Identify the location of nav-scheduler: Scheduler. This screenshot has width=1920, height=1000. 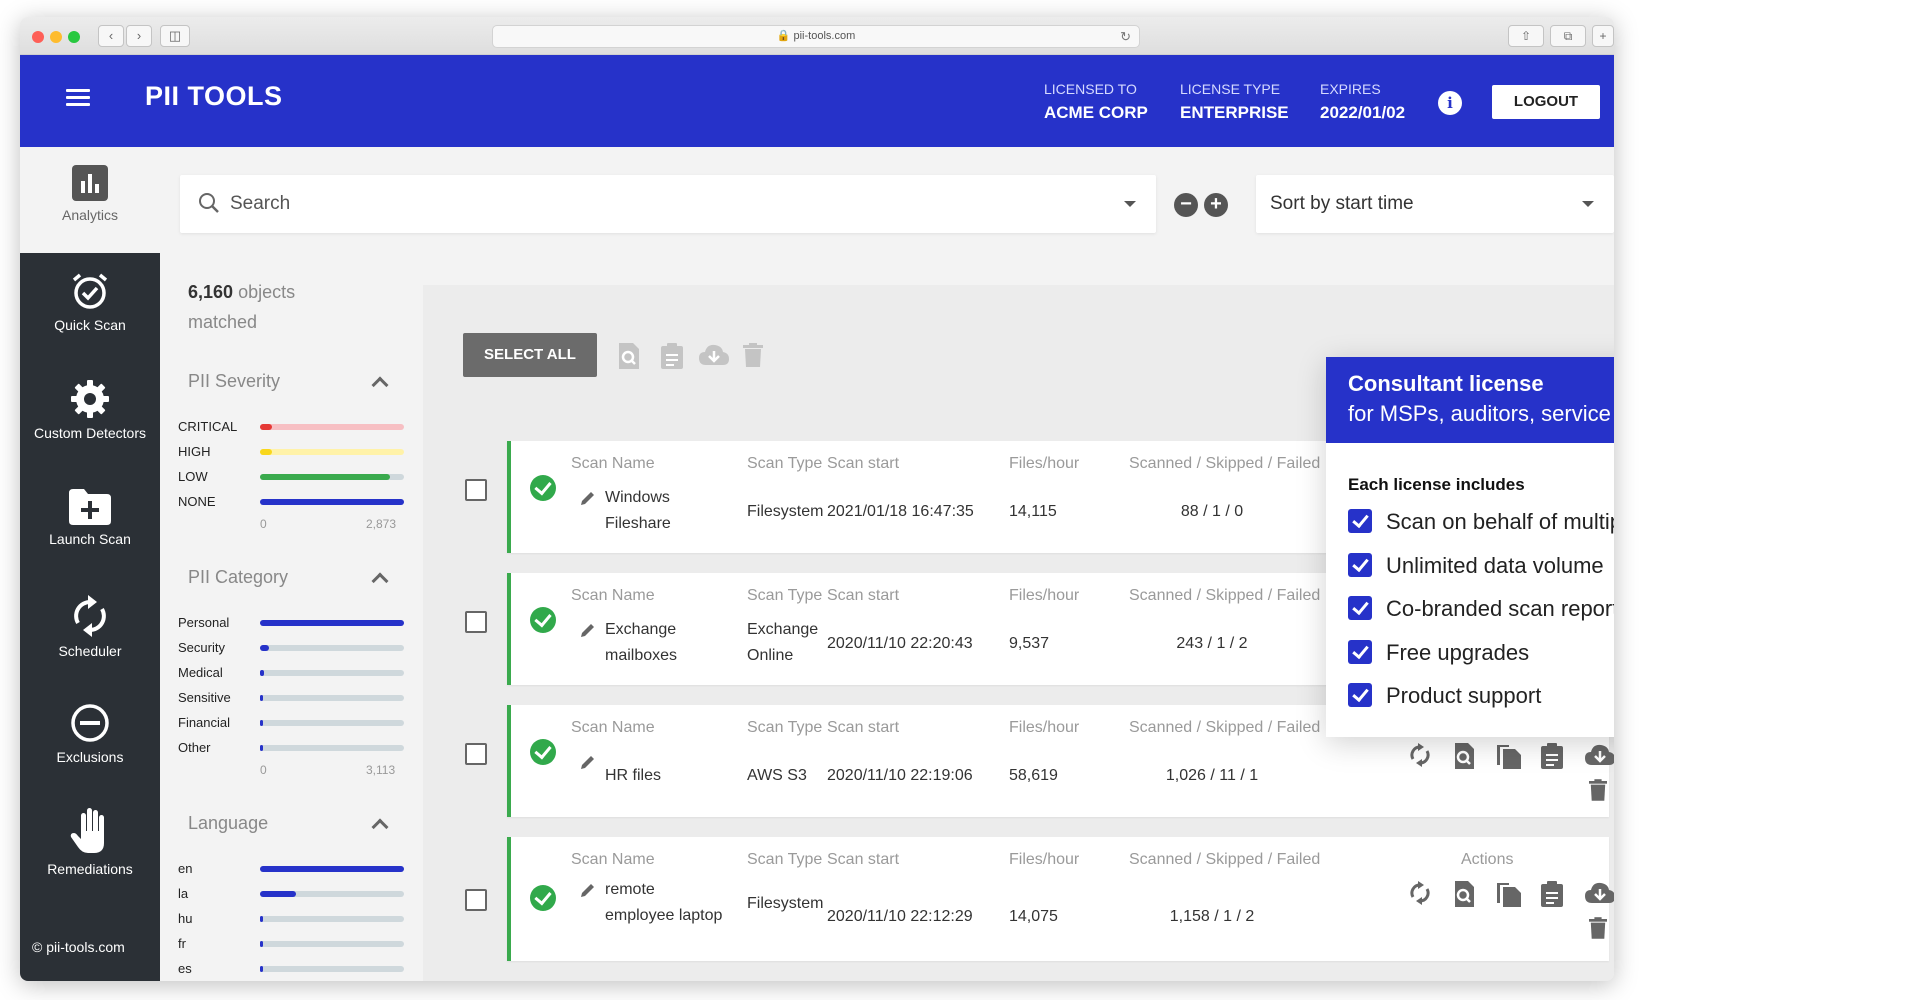
(90, 627).